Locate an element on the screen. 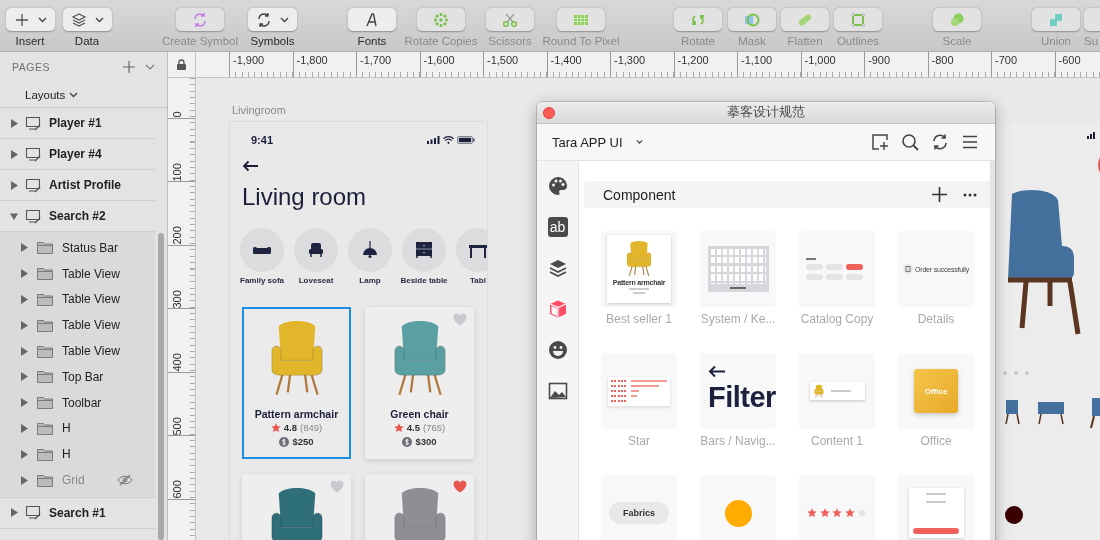 The height and width of the screenshot is (540, 1100). component-label: Catalog Copy is located at coordinates (837, 319).